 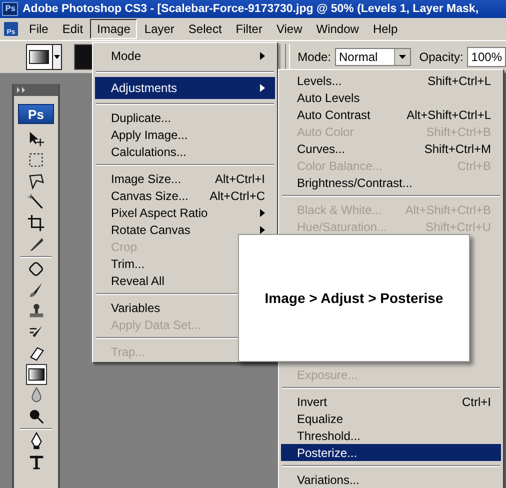 I want to click on gradient-tool-icon, so click(x=36, y=374).